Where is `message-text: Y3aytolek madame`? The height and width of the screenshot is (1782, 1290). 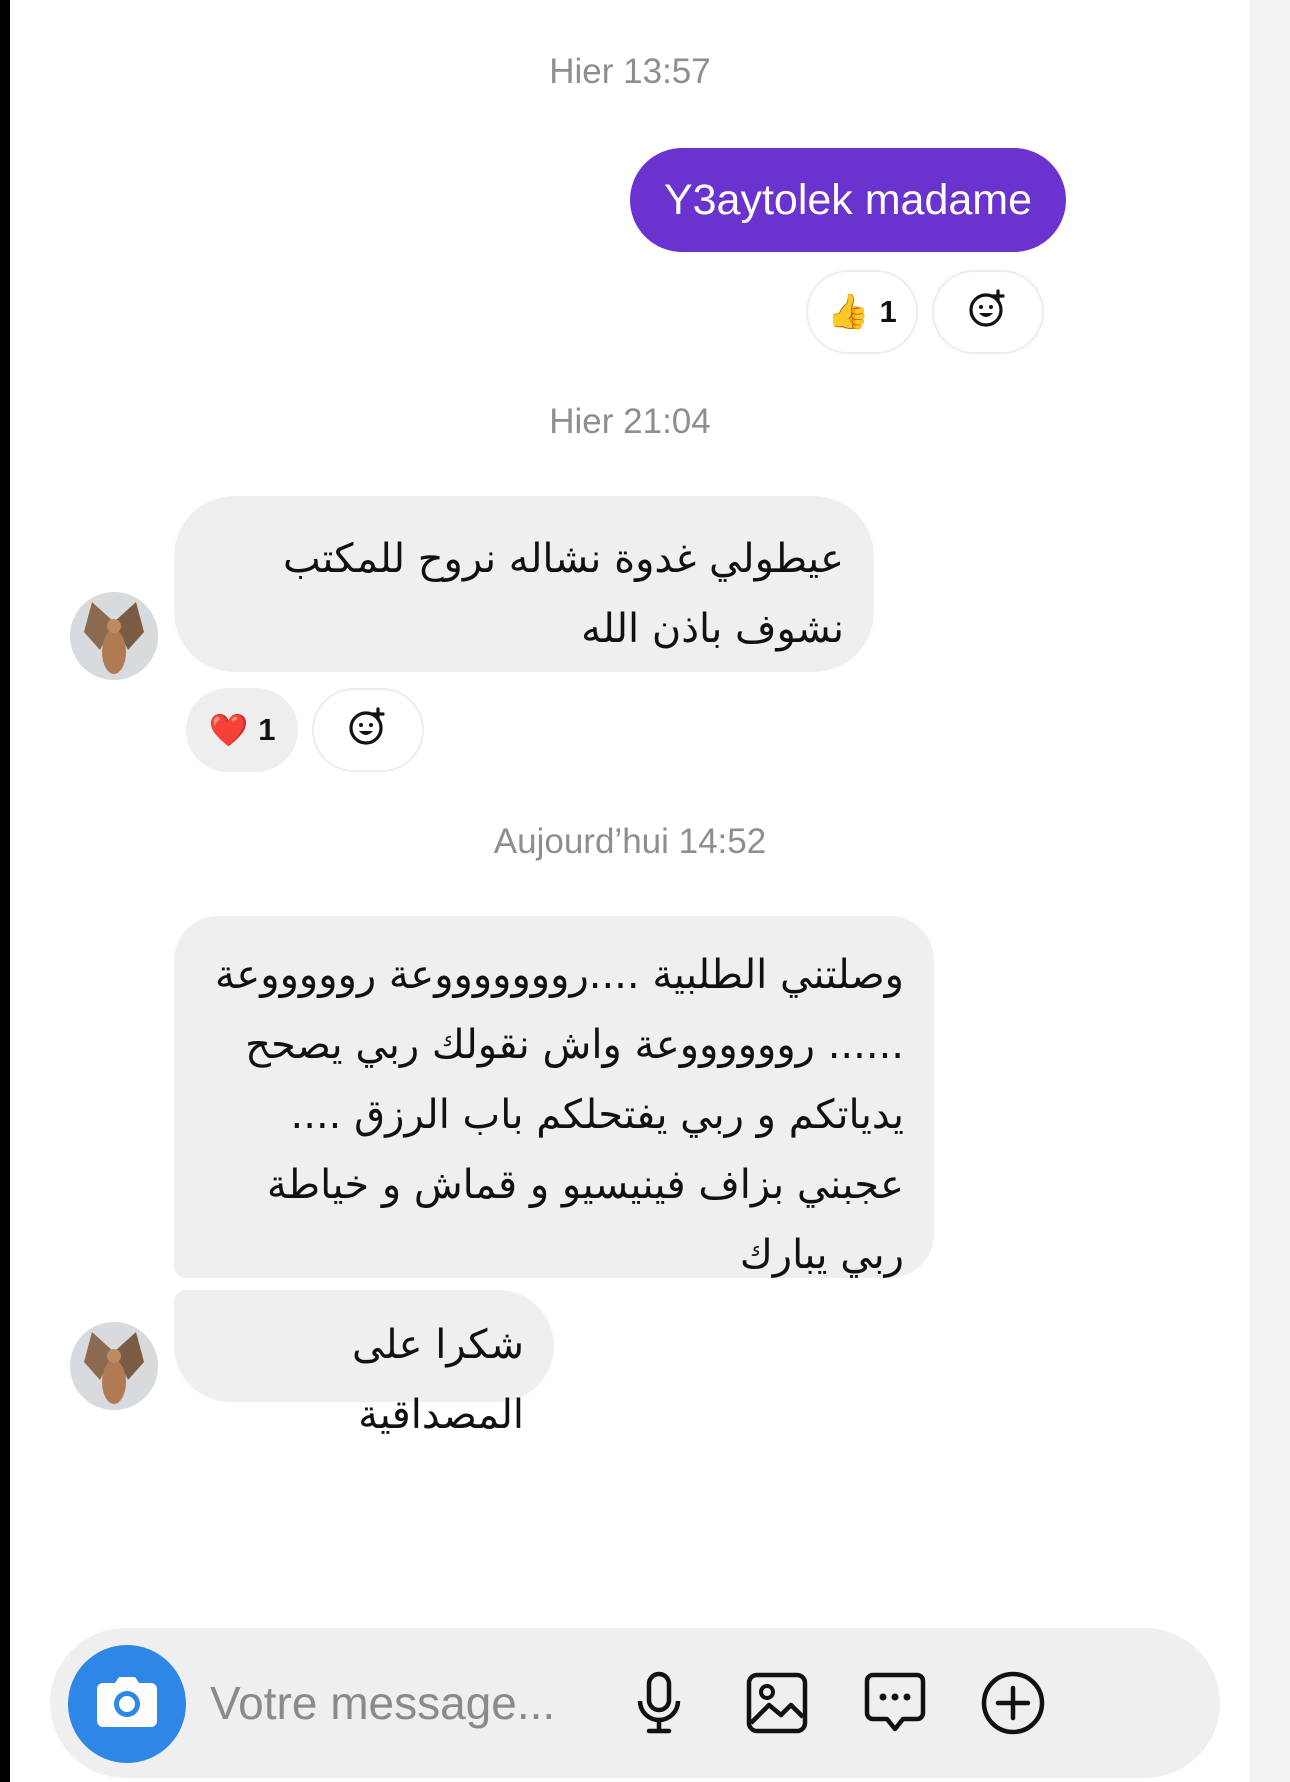
message-text: Y3aytolek madame is located at coordinates (848, 199).